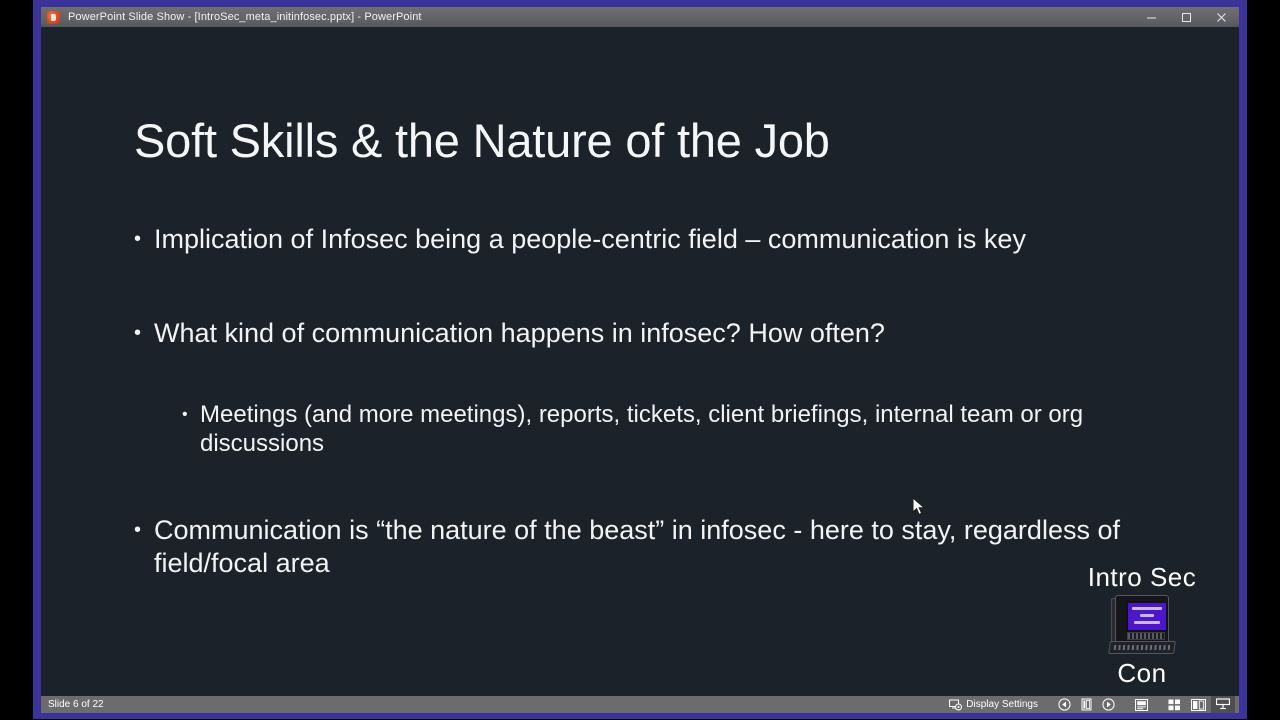  I want to click on maximize-button, so click(1186, 17).